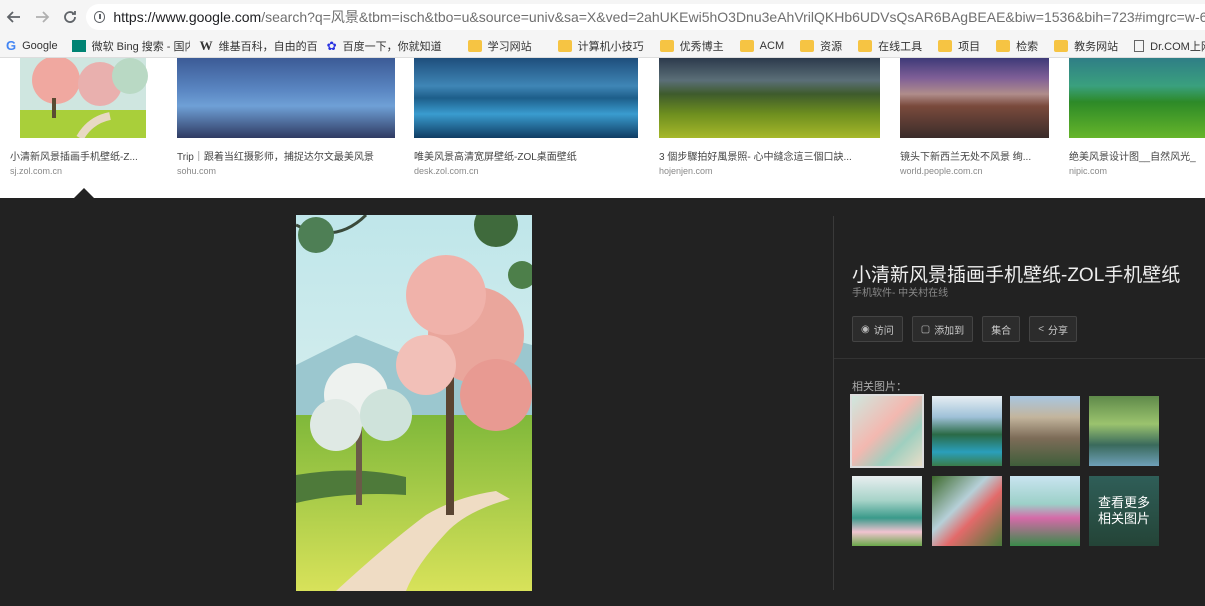  Describe the element at coordinates (446, 171) in the screenshot. I see `result-domain: desk.zol.com.cn` at that location.